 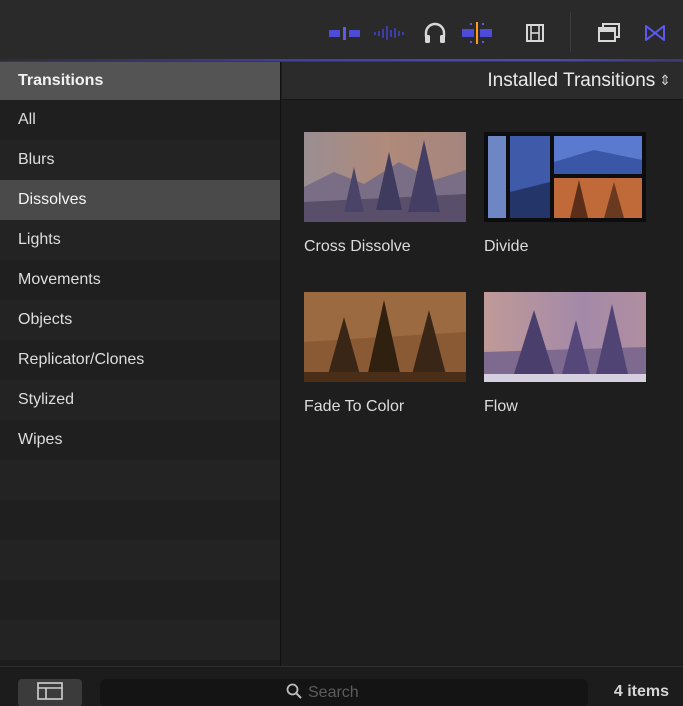 What do you see at coordinates (477, 33) in the screenshot?
I see `skimming-icon` at bounding box center [477, 33].